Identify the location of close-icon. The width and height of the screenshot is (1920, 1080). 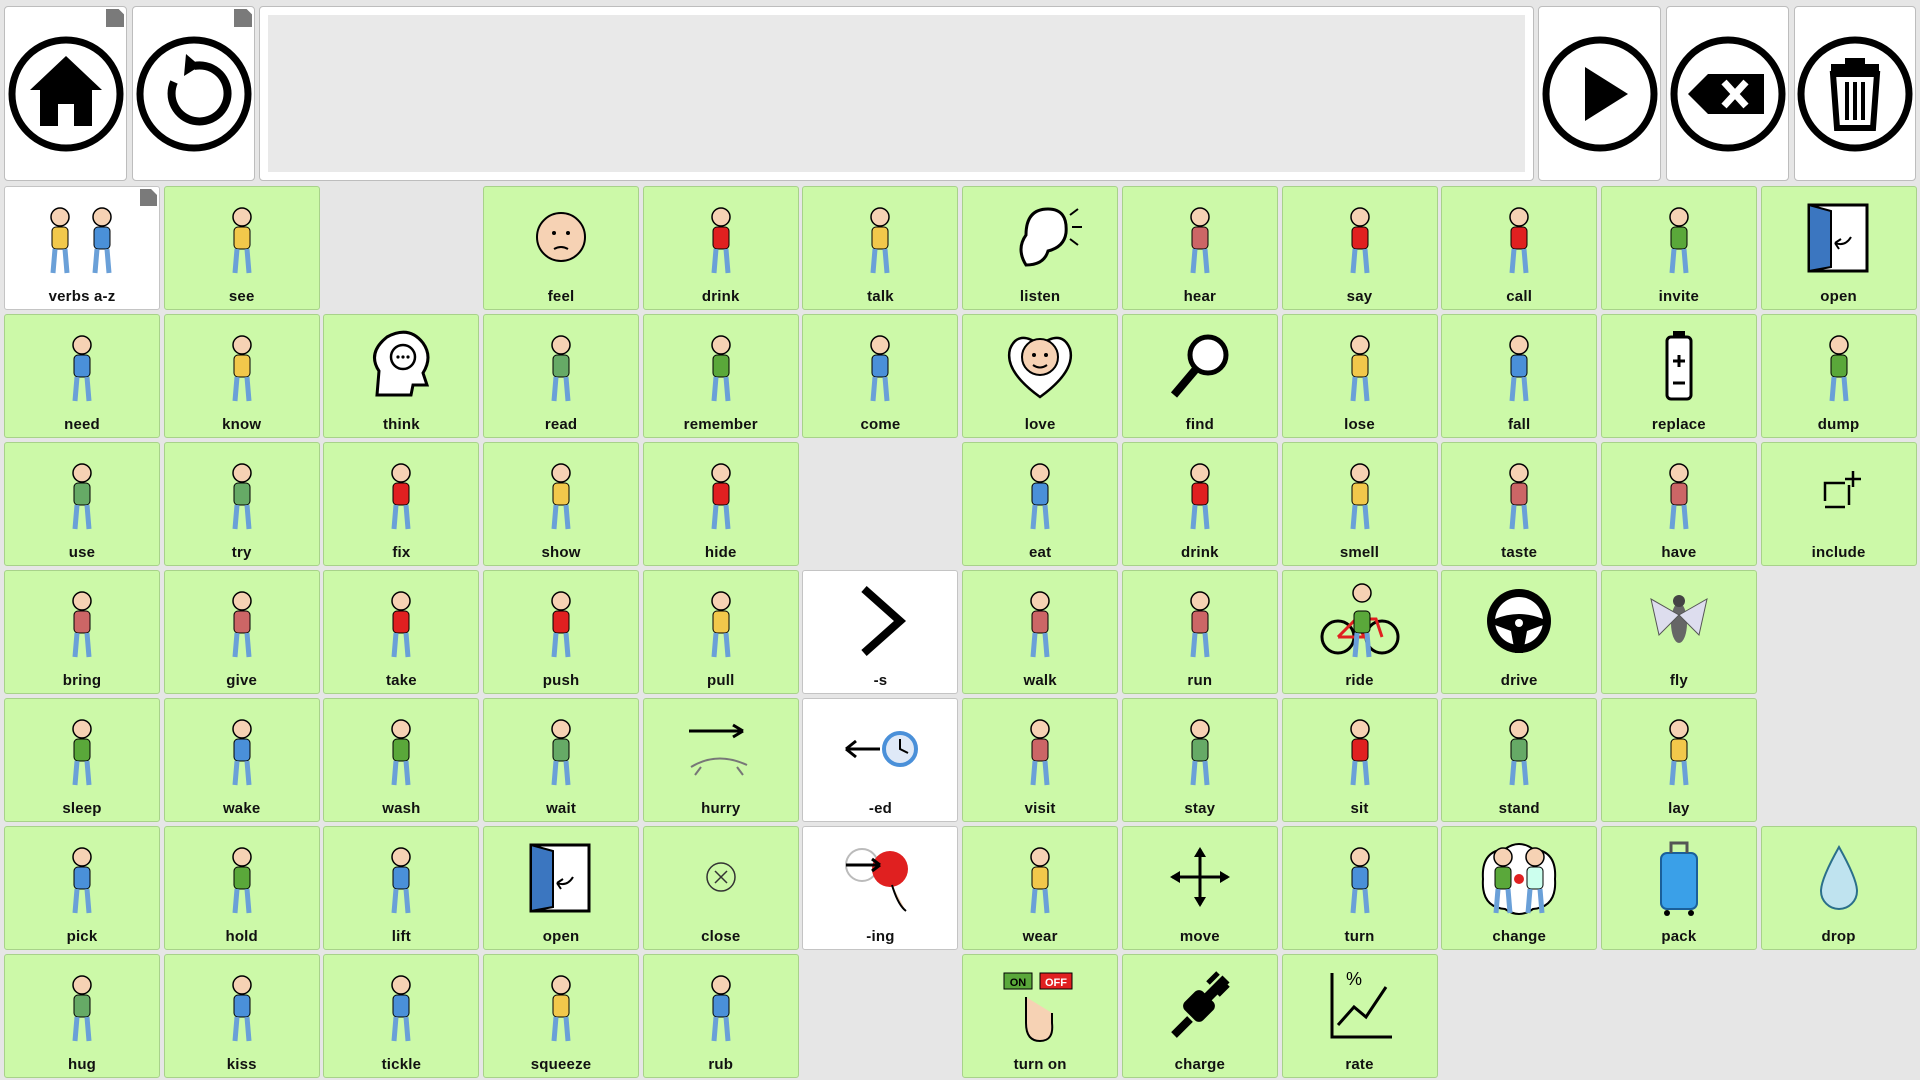
(721, 877).